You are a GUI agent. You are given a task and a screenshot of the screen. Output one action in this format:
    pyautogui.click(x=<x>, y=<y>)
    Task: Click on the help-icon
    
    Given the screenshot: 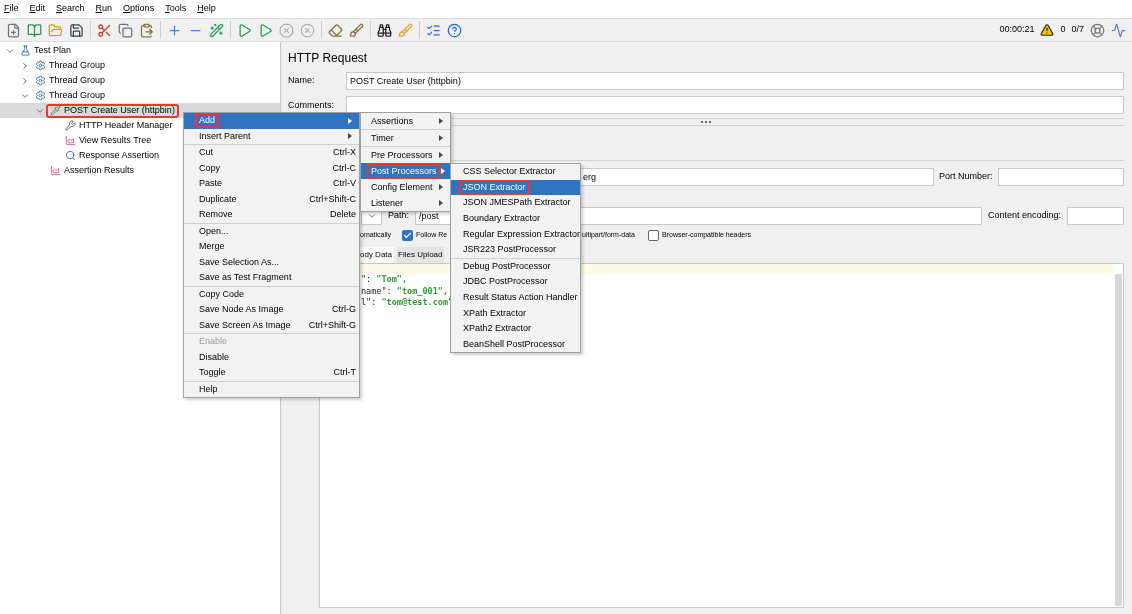 What is the action you would take?
    pyautogui.click(x=454, y=30)
    